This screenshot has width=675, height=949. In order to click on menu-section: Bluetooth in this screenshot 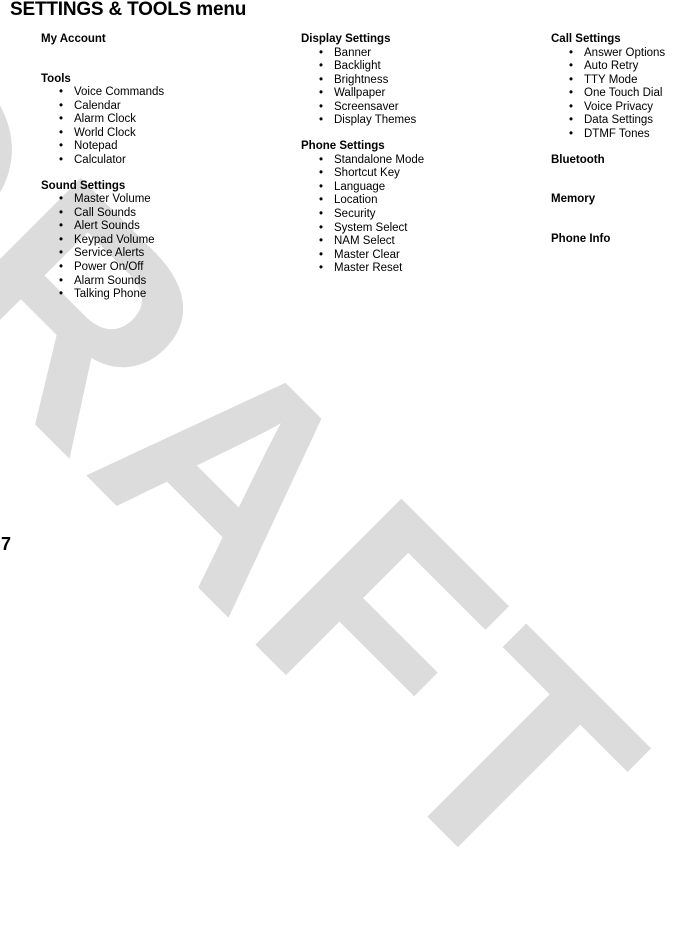, I will do `click(613, 161)`.